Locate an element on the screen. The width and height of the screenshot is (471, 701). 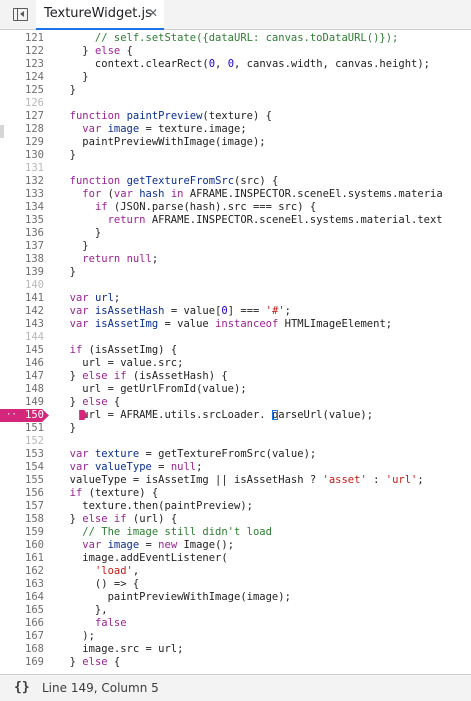
breakpoint-marker: ·· 150 is located at coordinates (24, 415).